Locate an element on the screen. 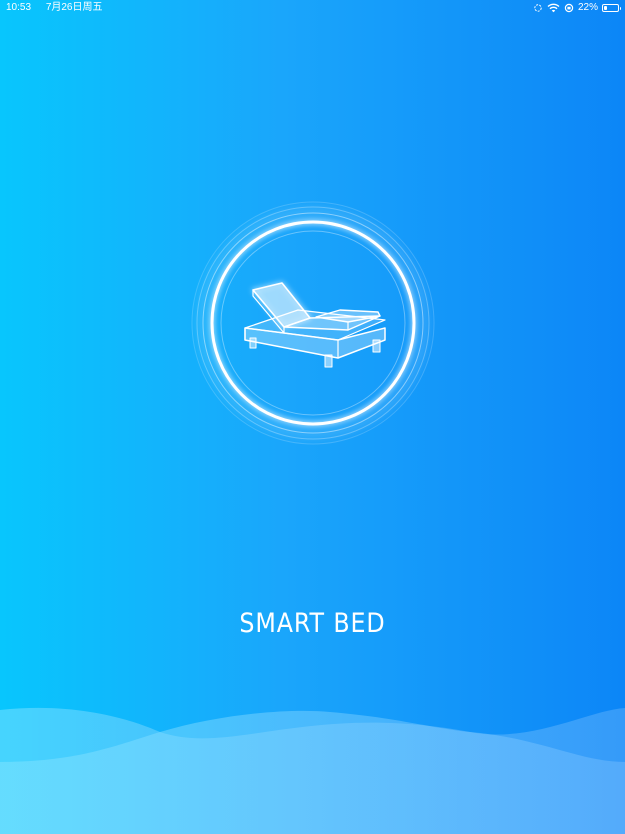 Image resolution: width=625 pixels, height=834 pixels. status-left: 10:53 7月26日周五 is located at coordinates (54, 8).